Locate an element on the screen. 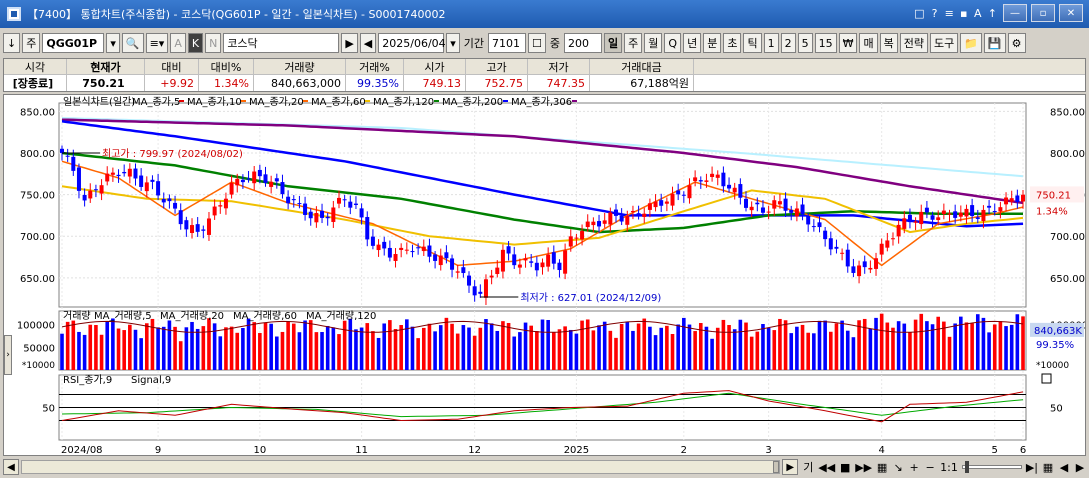 This screenshot has height=478, width=1089. number-1-button: 1 is located at coordinates (771, 43).